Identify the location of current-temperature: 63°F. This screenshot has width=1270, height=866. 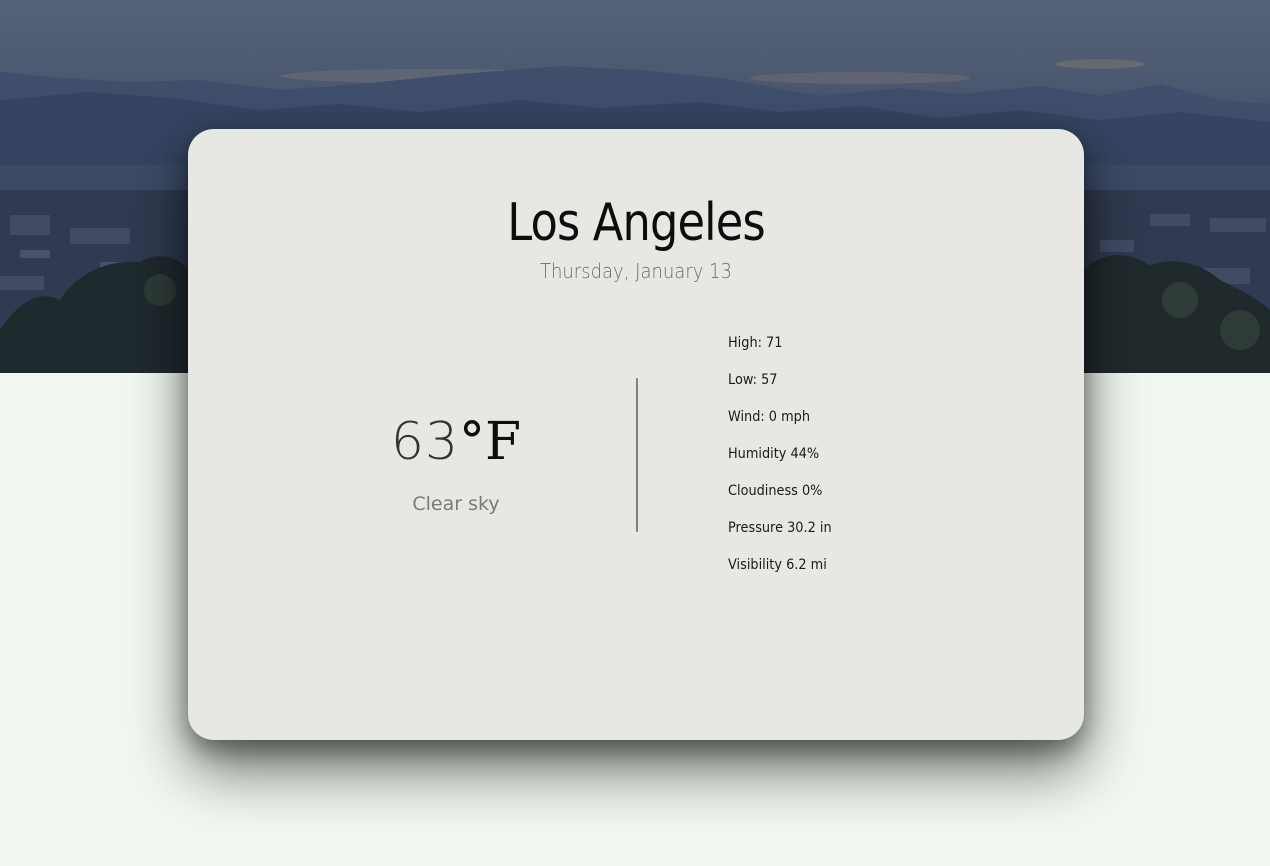
(456, 442).